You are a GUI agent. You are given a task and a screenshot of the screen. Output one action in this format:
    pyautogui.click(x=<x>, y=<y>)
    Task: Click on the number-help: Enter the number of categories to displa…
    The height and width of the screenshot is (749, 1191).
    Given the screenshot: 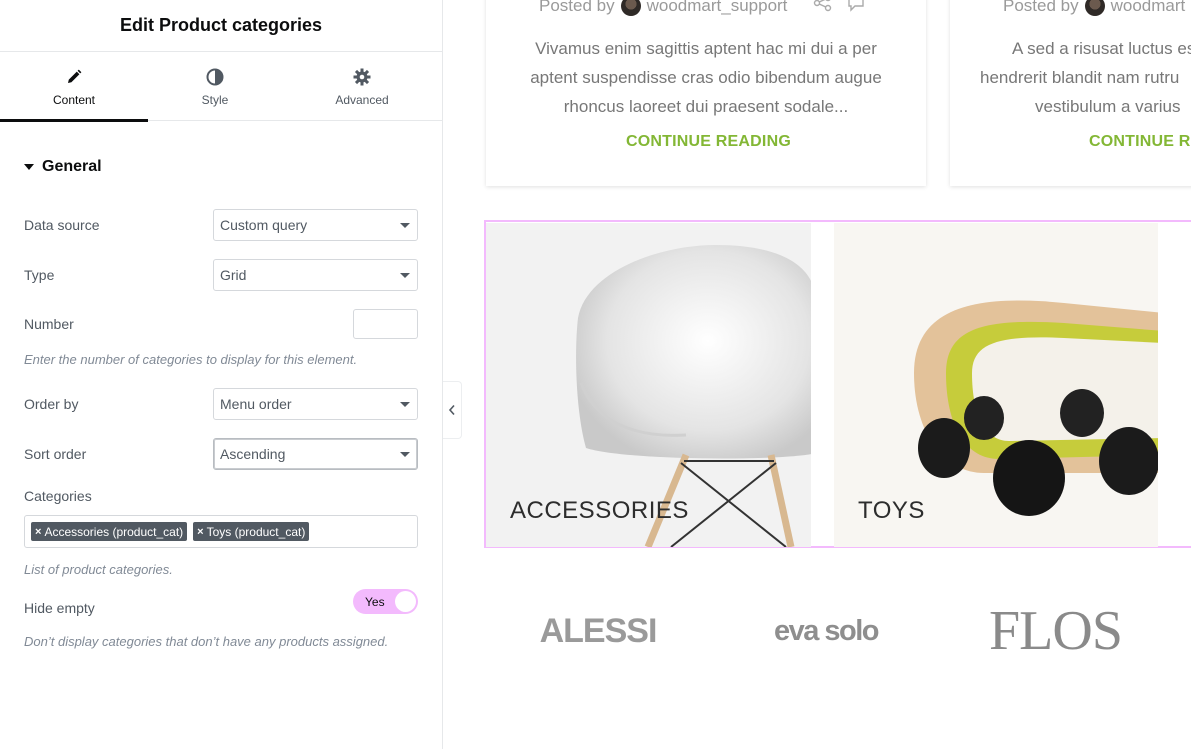 What is the action you would take?
    pyautogui.click(x=191, y=359)
    